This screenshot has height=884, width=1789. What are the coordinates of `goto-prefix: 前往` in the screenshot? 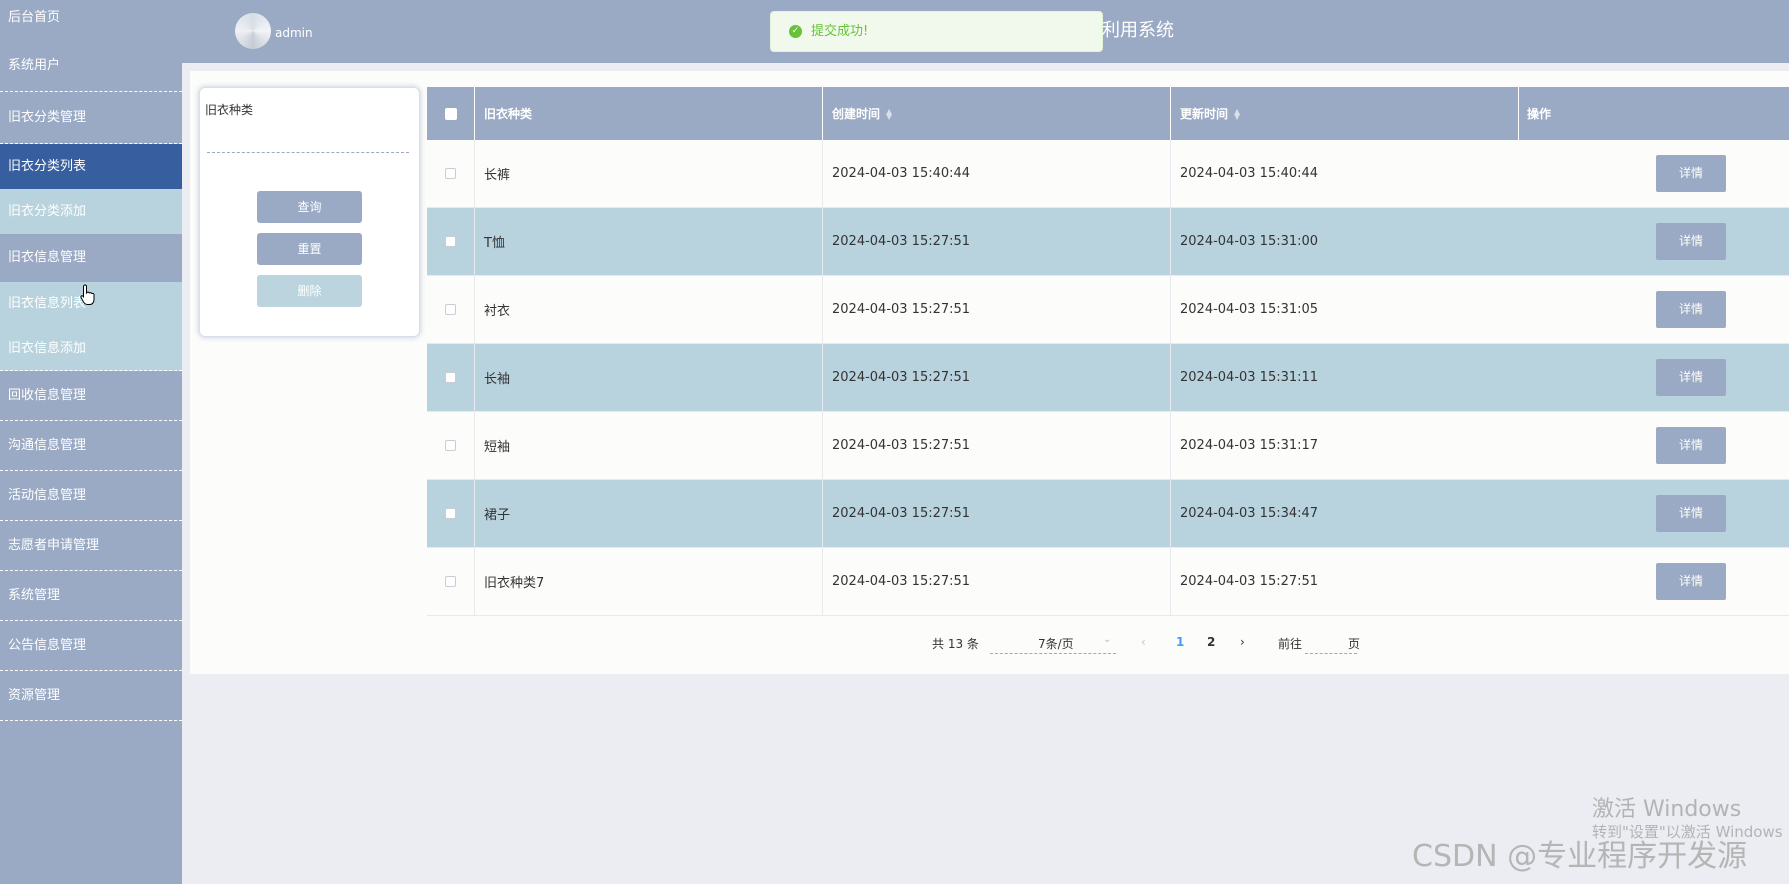 It's located at (1290, 644).